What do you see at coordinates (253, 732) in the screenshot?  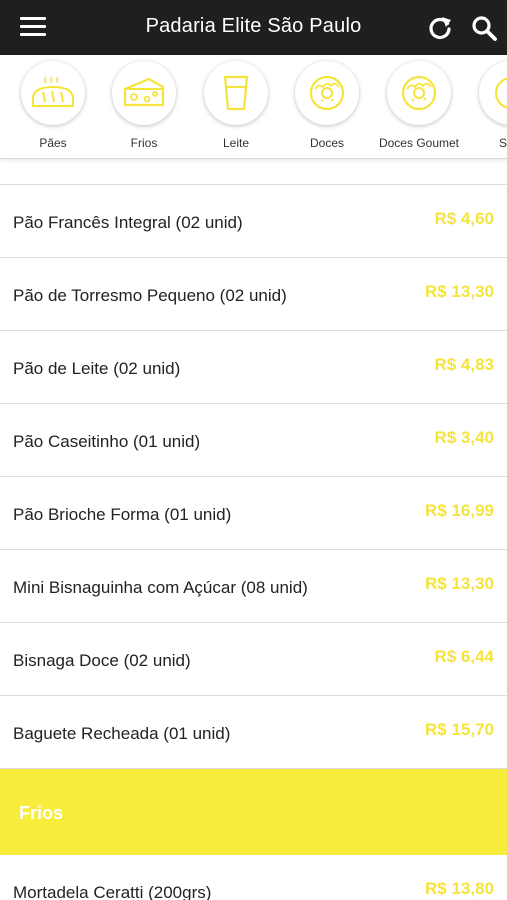 I see `product-row: Baguete Recheada (01 unid) R$ 15,70` at bounding box center [253, 732].